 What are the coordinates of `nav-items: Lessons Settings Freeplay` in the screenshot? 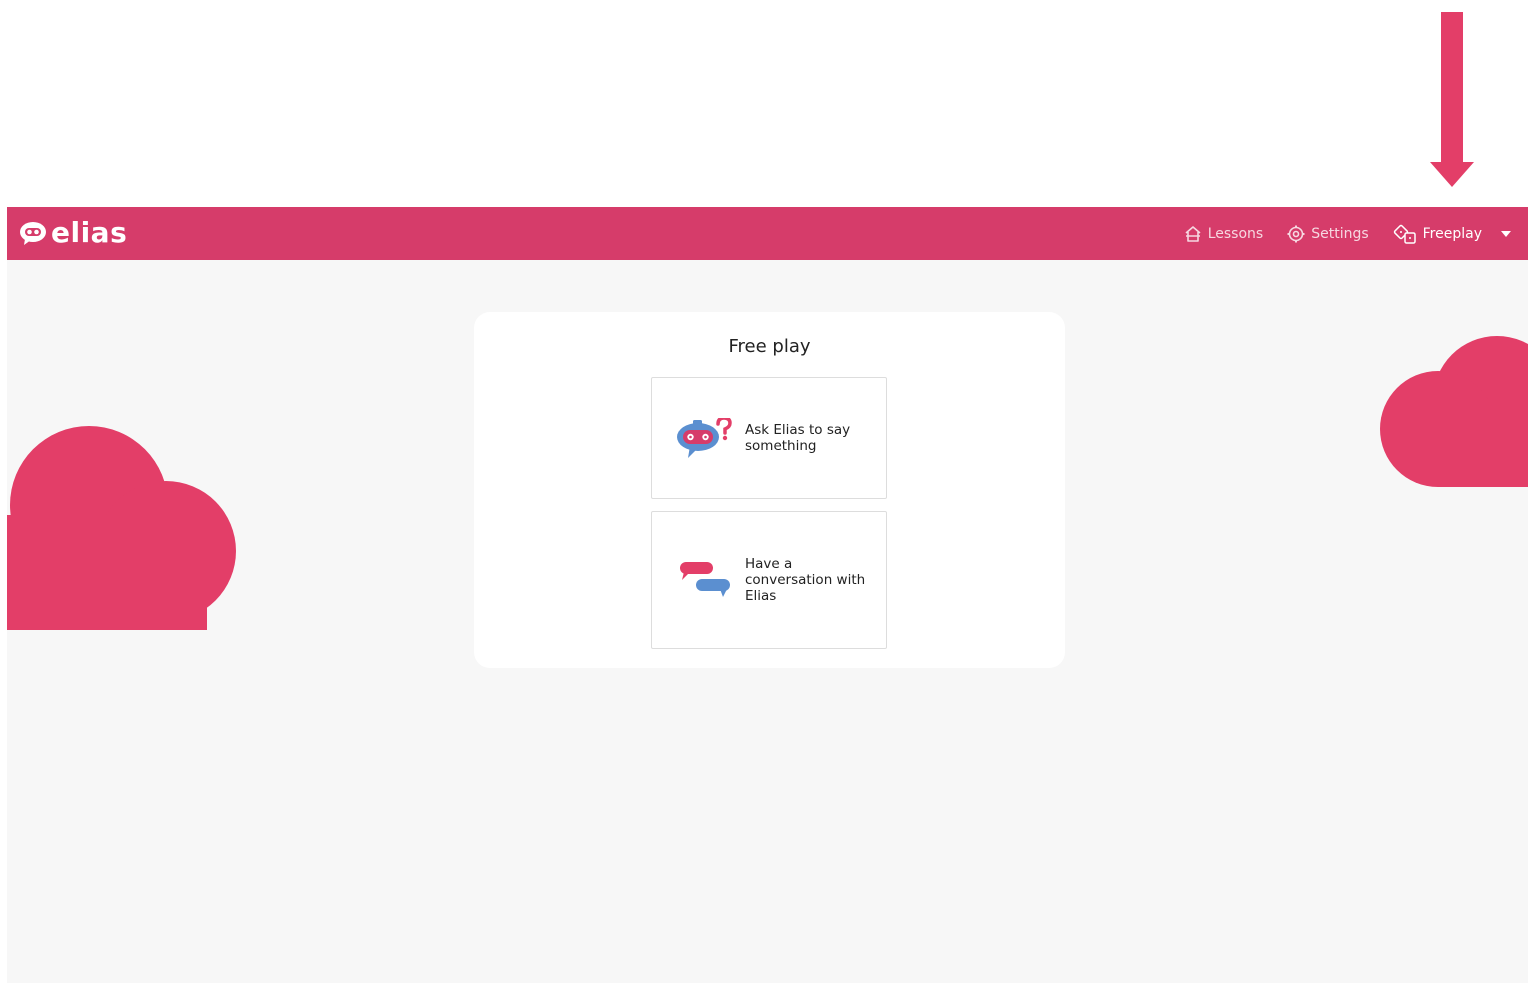 It's located at (1336, 233).